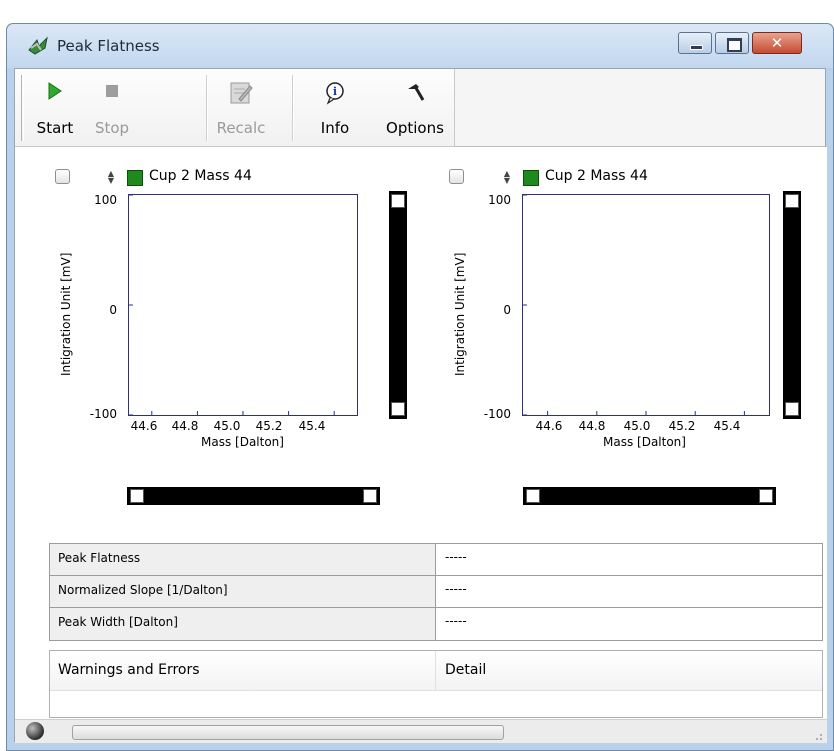 Image resolution: width=834 pixels, height=751 pixels. What do you see at coordinates (35, 731) in the screenshot?
I see `status-led-icon` at bounding box center [35, 731].